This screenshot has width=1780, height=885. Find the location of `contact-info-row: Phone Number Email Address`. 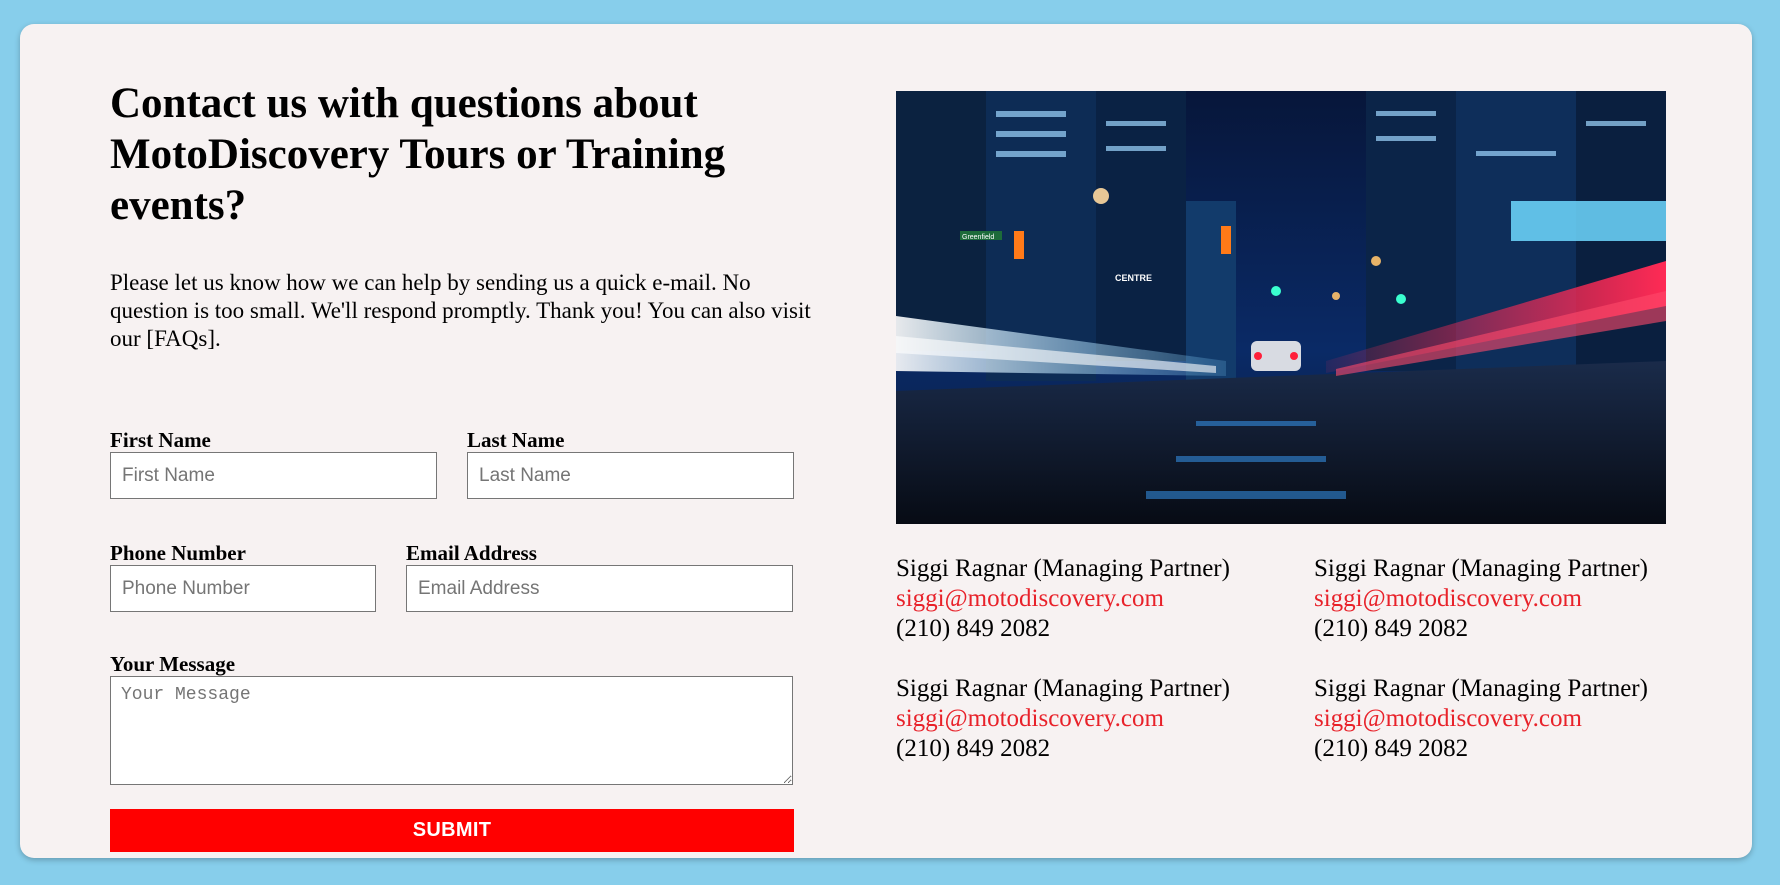

contact-info-row: Phone Number Email Address is located at coordinates (451, 576).